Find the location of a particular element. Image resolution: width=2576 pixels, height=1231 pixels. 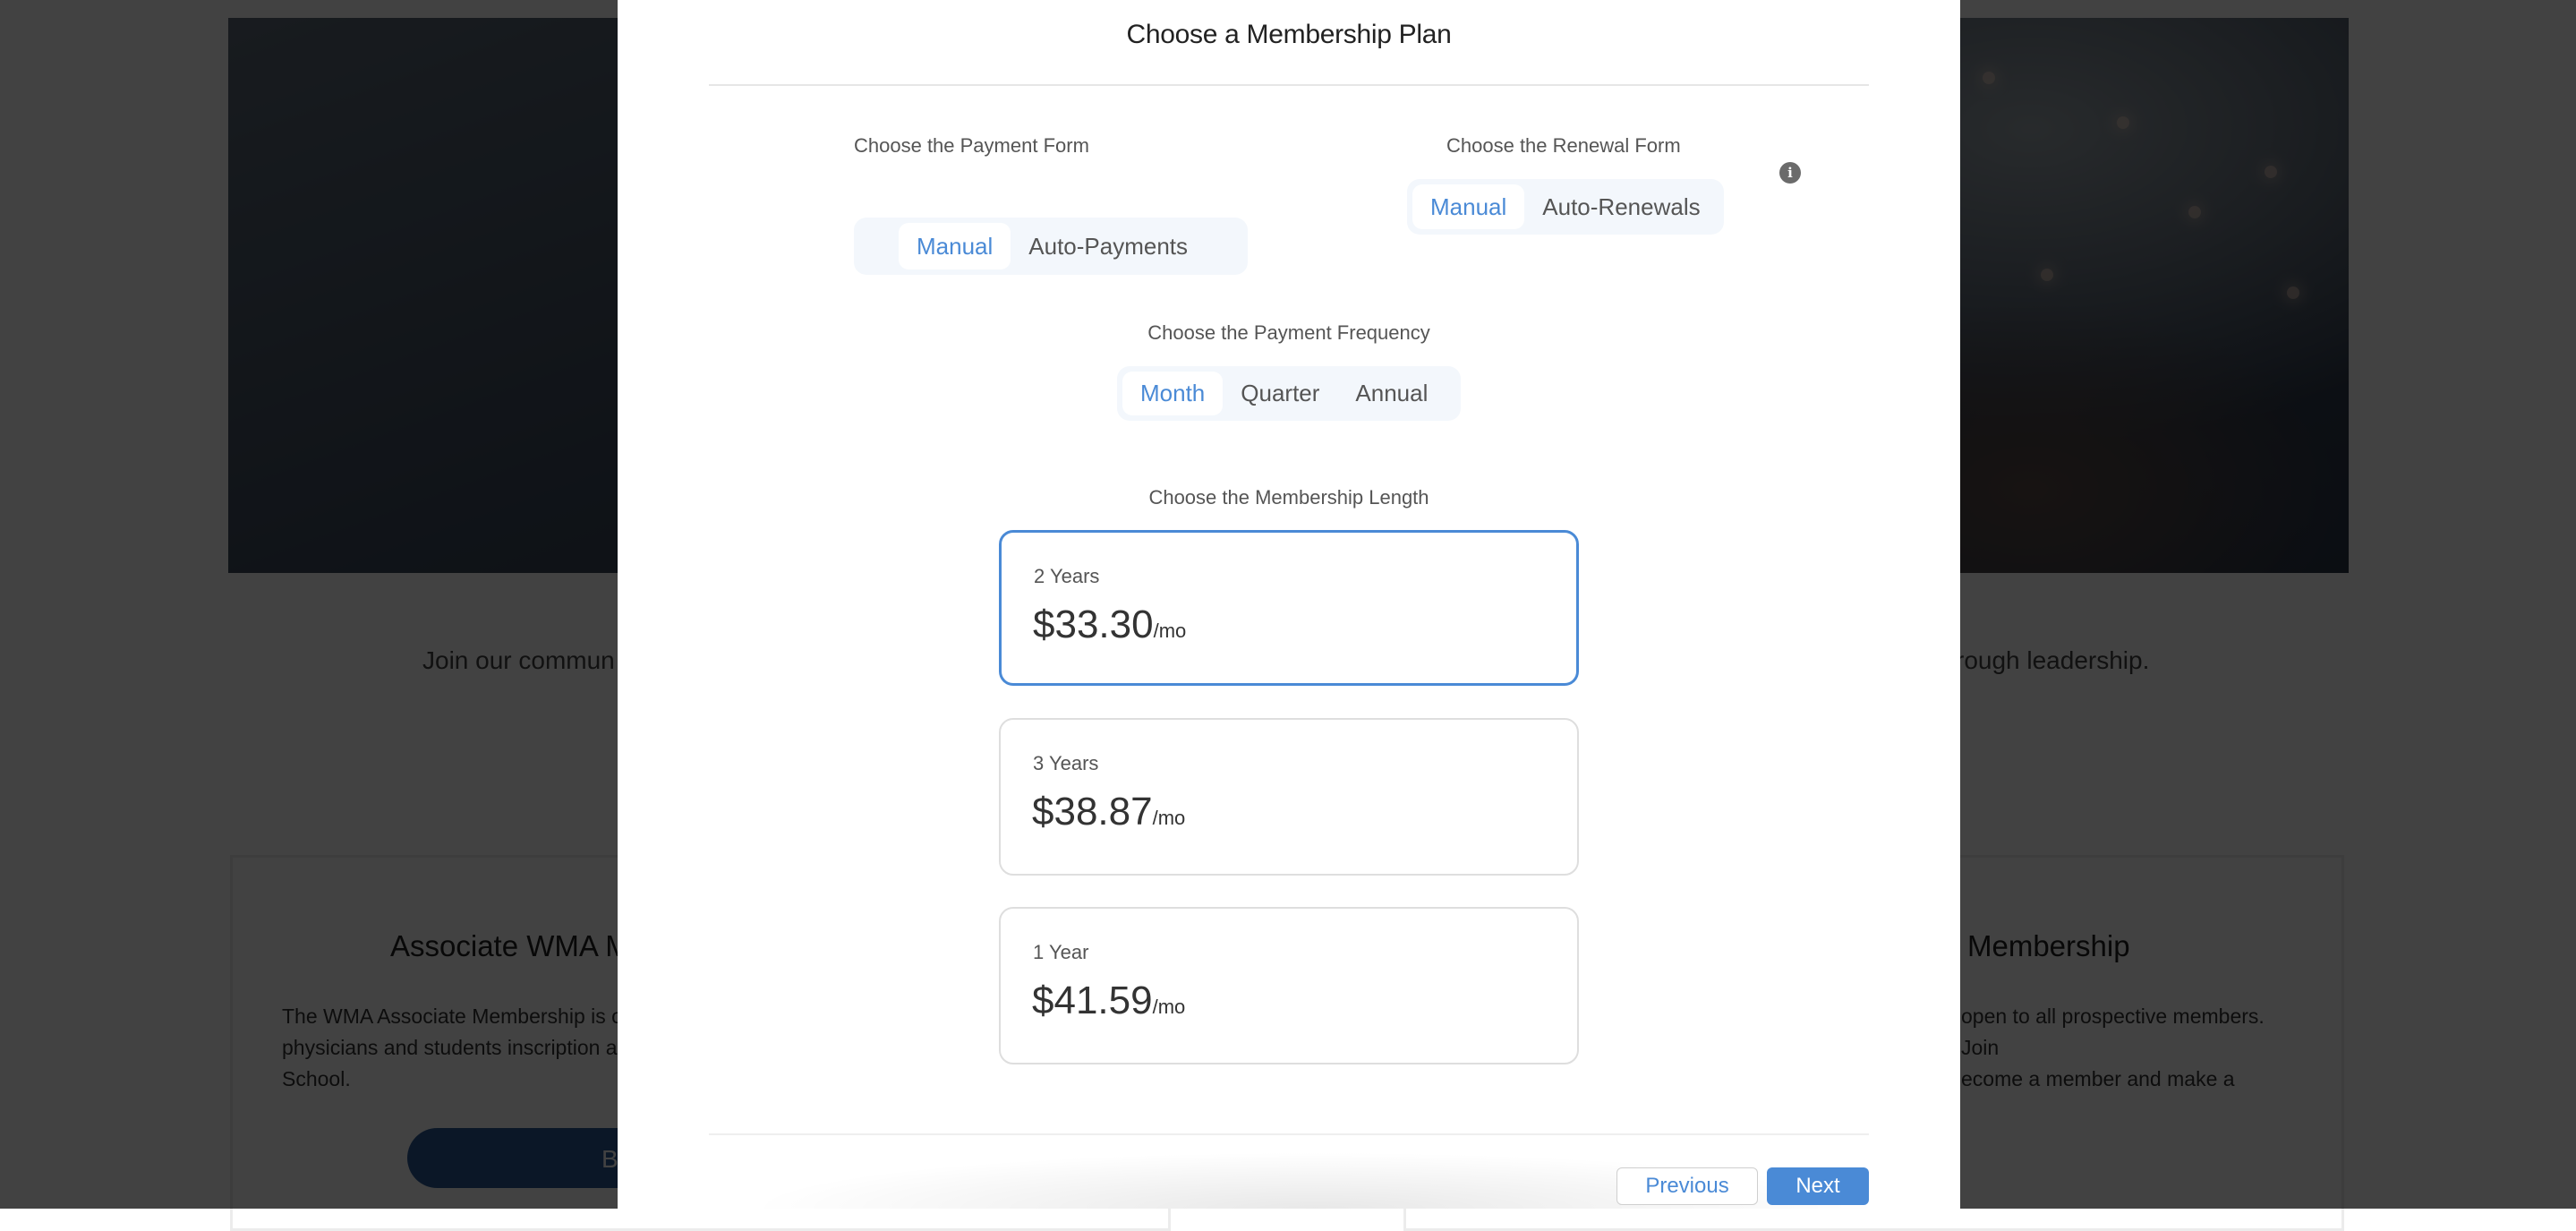

membership-length-option-2-years: 2 Years $33.30/mo is located at coordinates (1289, 608).